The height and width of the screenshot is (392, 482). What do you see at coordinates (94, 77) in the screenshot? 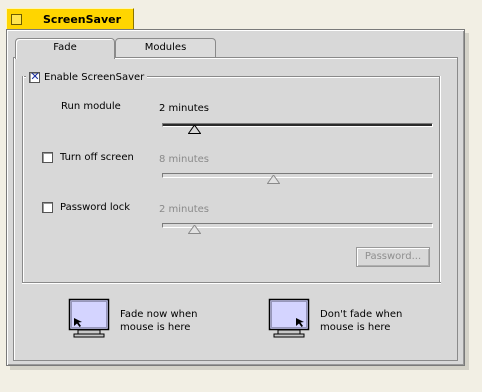
I see `enable-screensaver-label: Enable ScreenSaver` at bounding box center [94, 77].